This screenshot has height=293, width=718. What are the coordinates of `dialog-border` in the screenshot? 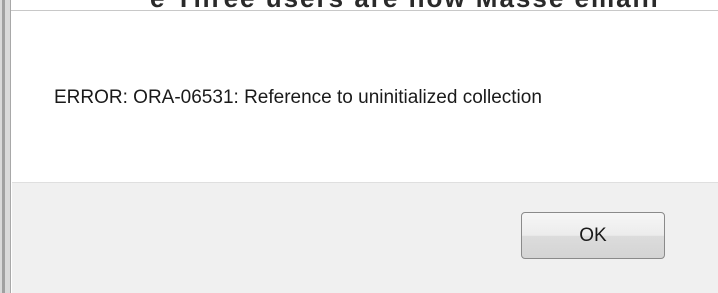 It's located at (5, 146).